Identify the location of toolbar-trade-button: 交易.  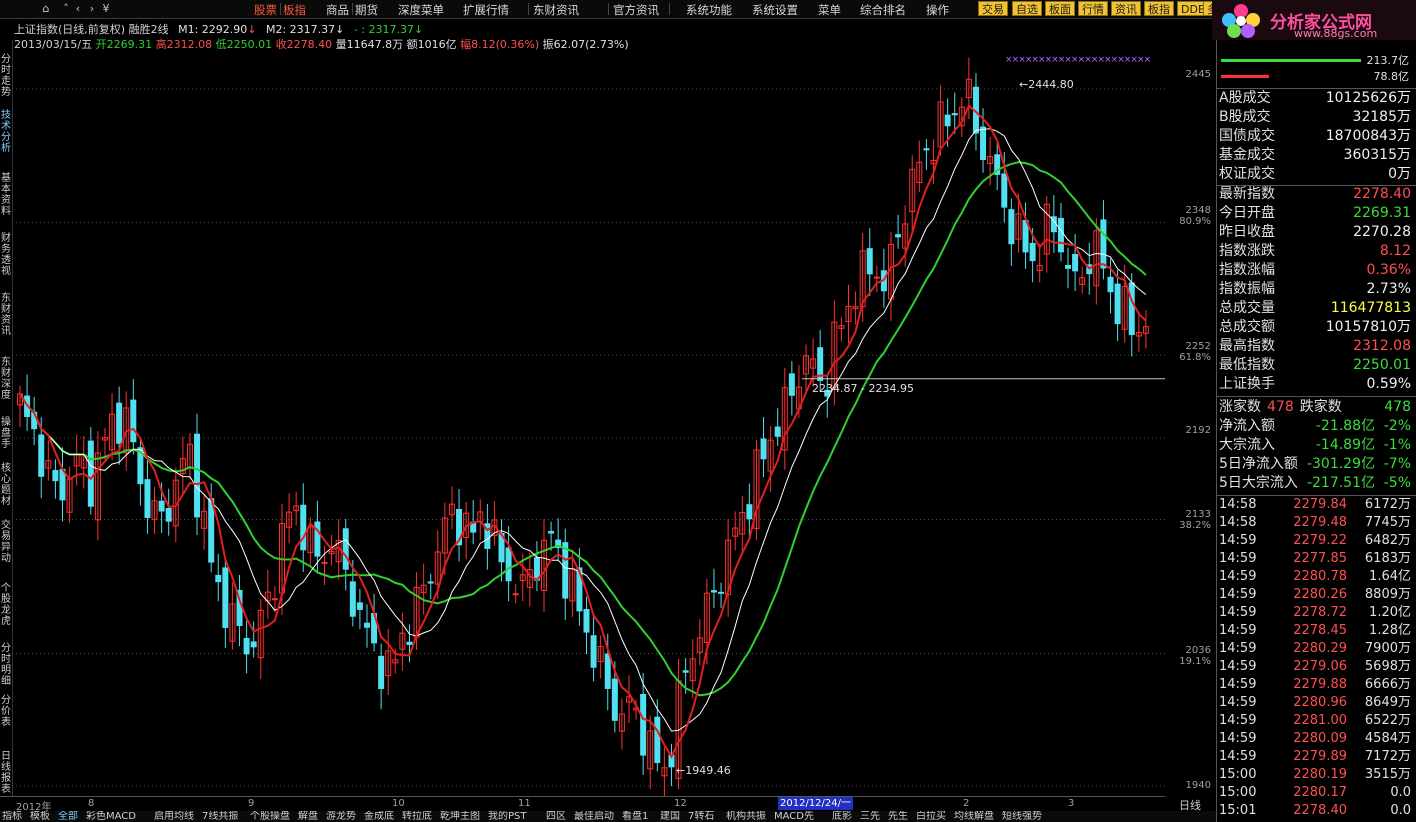
(993, 8).